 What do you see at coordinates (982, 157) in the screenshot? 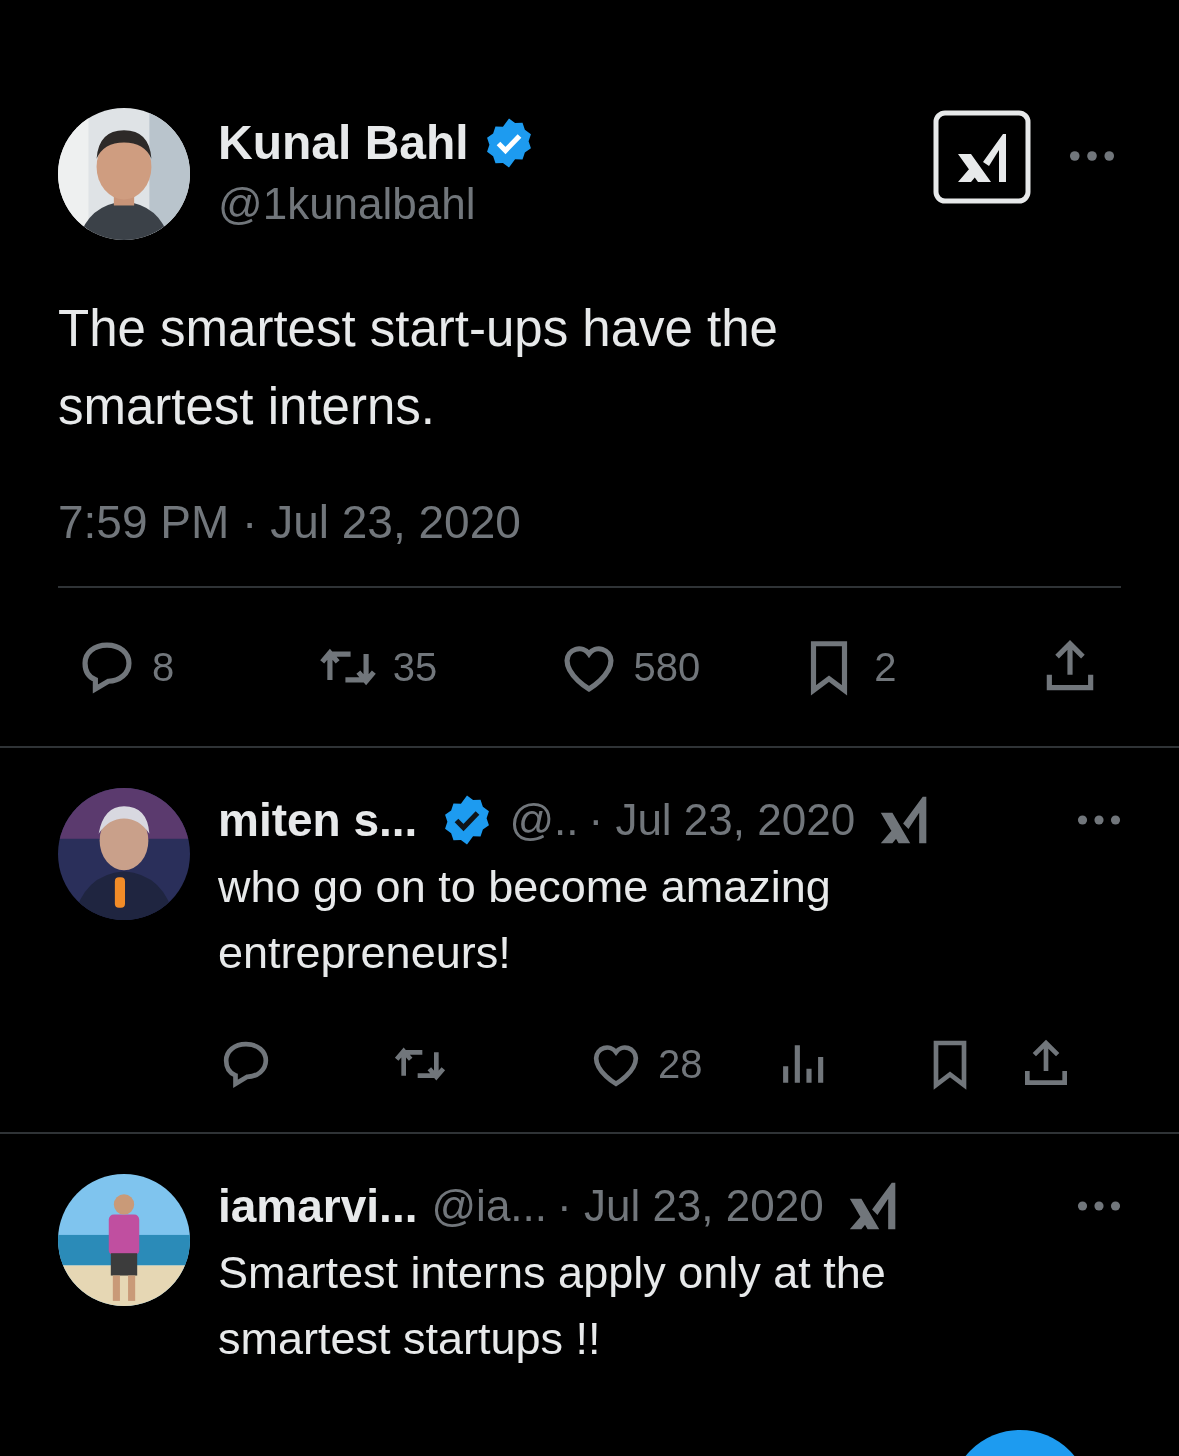
I see `slashes-icon` at bounding box center [982, 157].